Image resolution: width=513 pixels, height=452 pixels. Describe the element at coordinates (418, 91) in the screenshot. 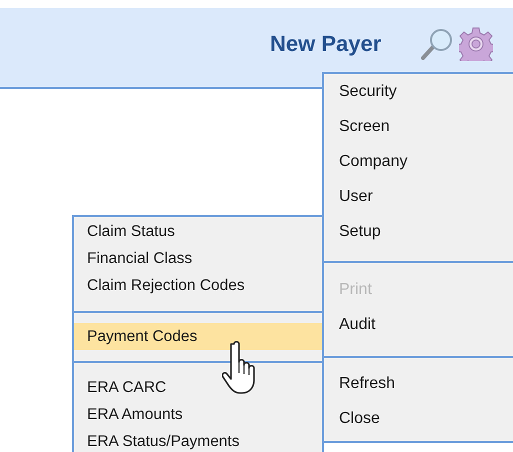

I see `menu-item: Security` at that location.